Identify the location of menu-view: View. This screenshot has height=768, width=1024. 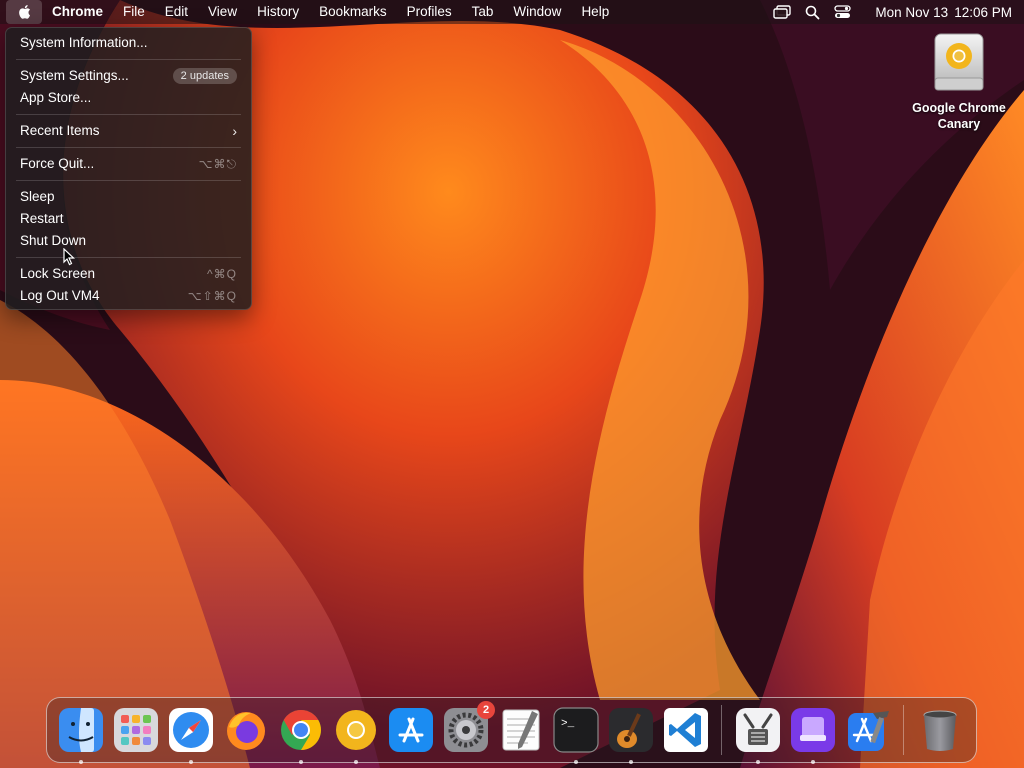
(222, 12).